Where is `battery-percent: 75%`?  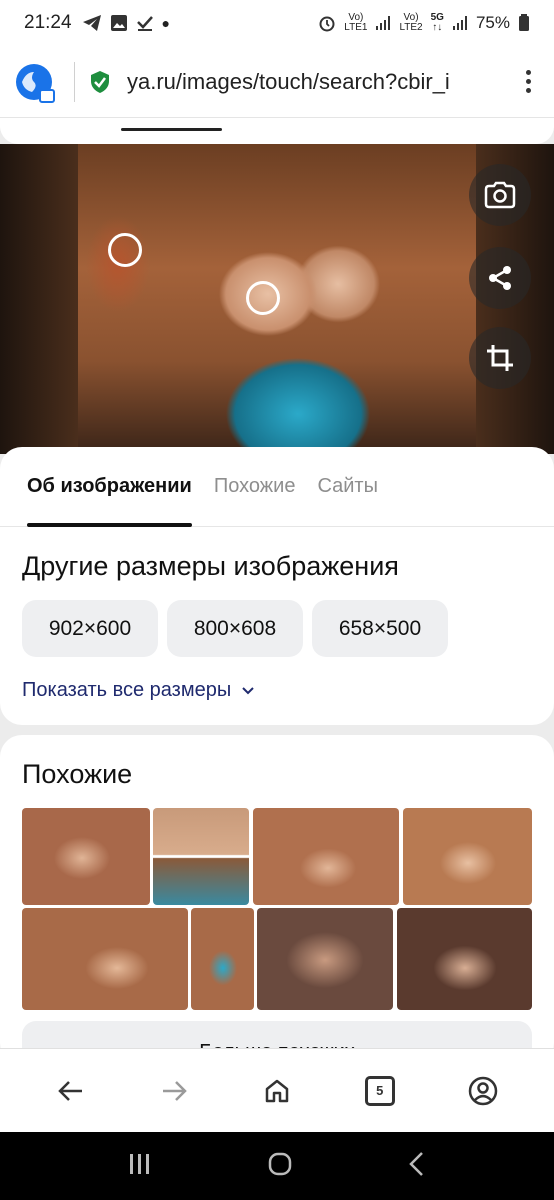 battery-percent: 75% is located at coordinates (492, 22).